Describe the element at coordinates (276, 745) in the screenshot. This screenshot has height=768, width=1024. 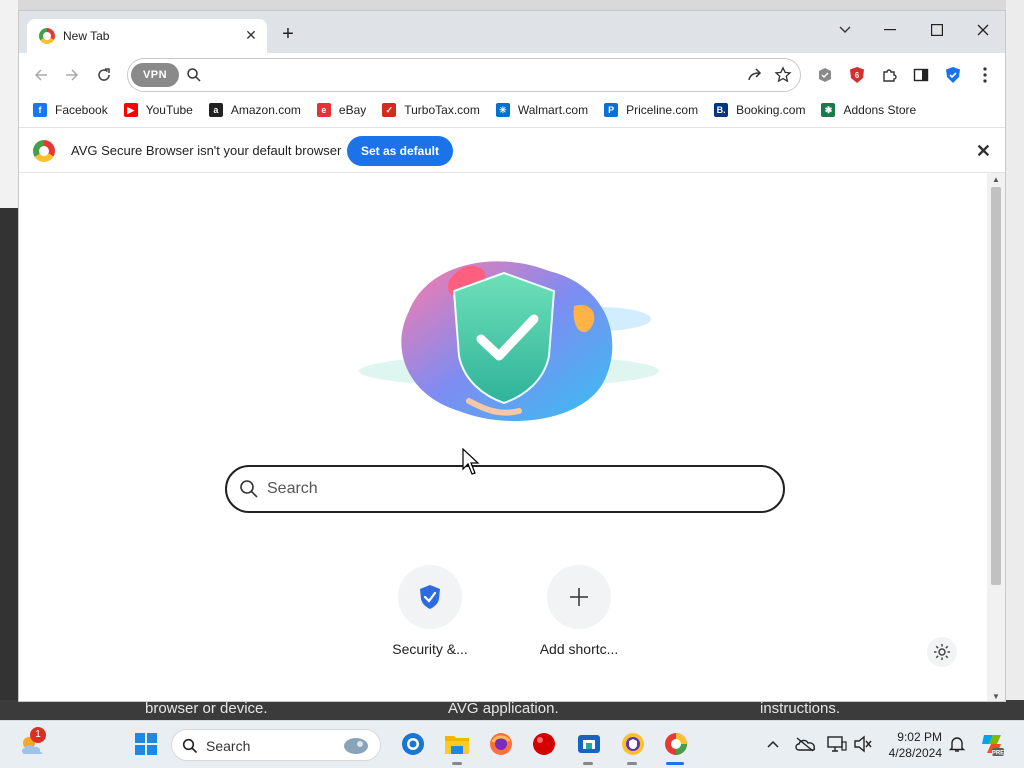
I see `taskbar-search-input: Search` at that location.